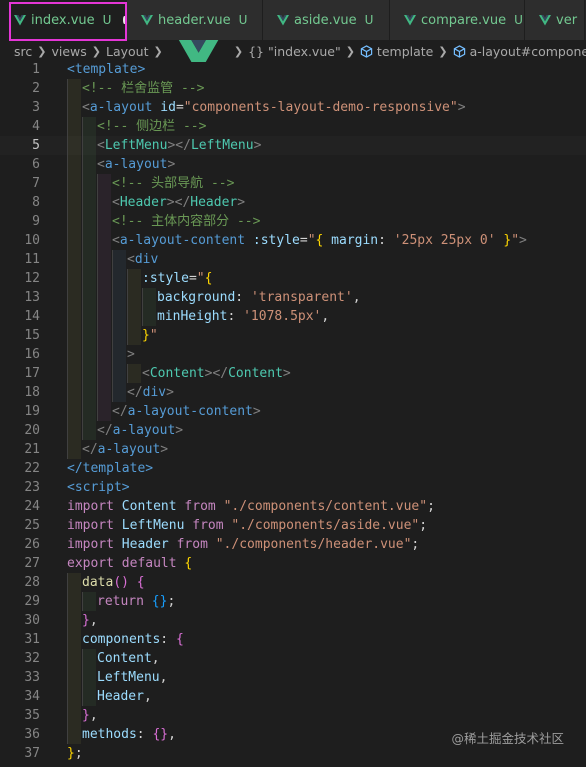  What do you see at coordinates (293, 696) in the screenshot?
I see `code-line: 34 Header,` at bounding box center [293, 696].